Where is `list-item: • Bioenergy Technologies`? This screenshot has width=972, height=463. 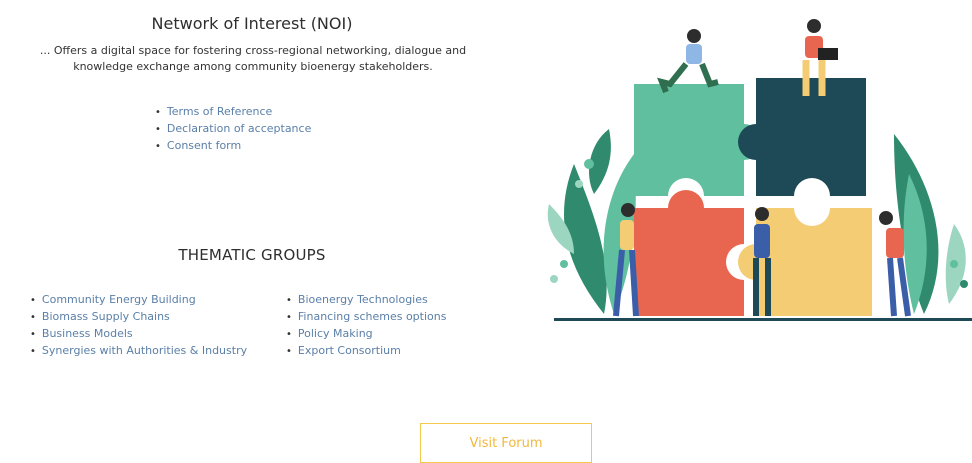
list-item: • Bioenergy Technologies is located at coordinates (366, 300).